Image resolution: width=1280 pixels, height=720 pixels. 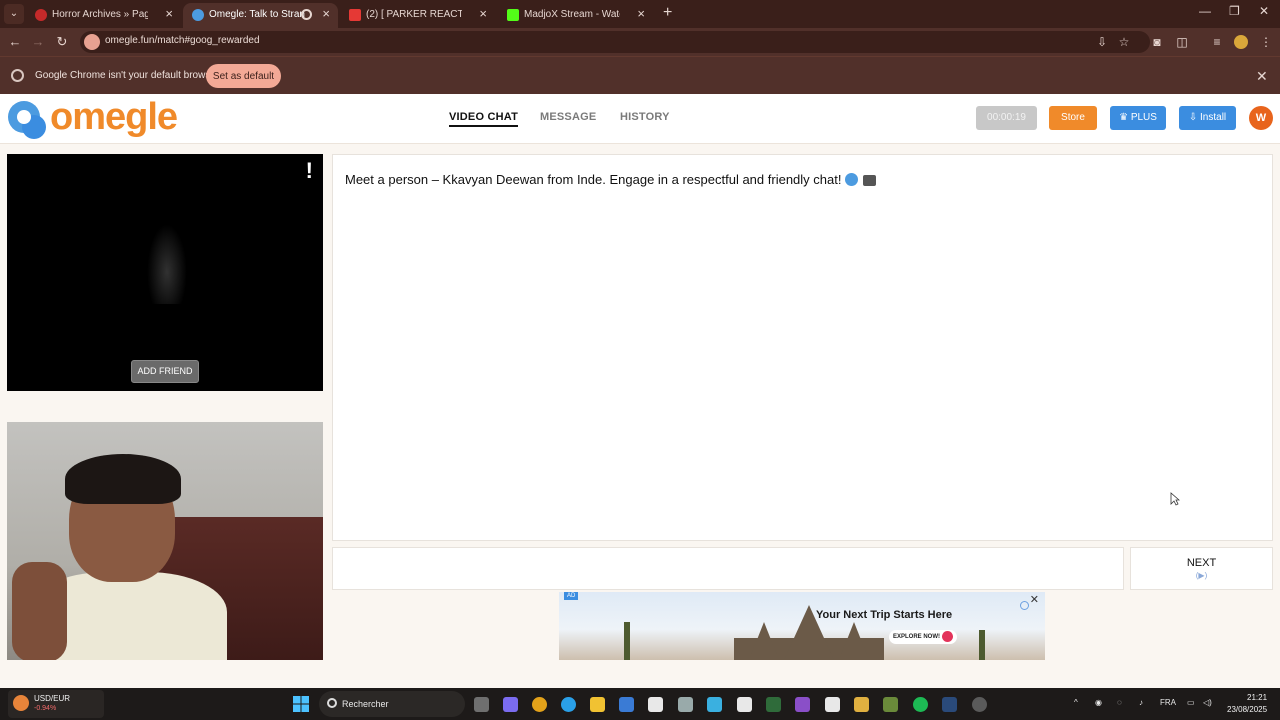 I want to click on tray-app-icon: ◉, so click(x=1098, y=702).